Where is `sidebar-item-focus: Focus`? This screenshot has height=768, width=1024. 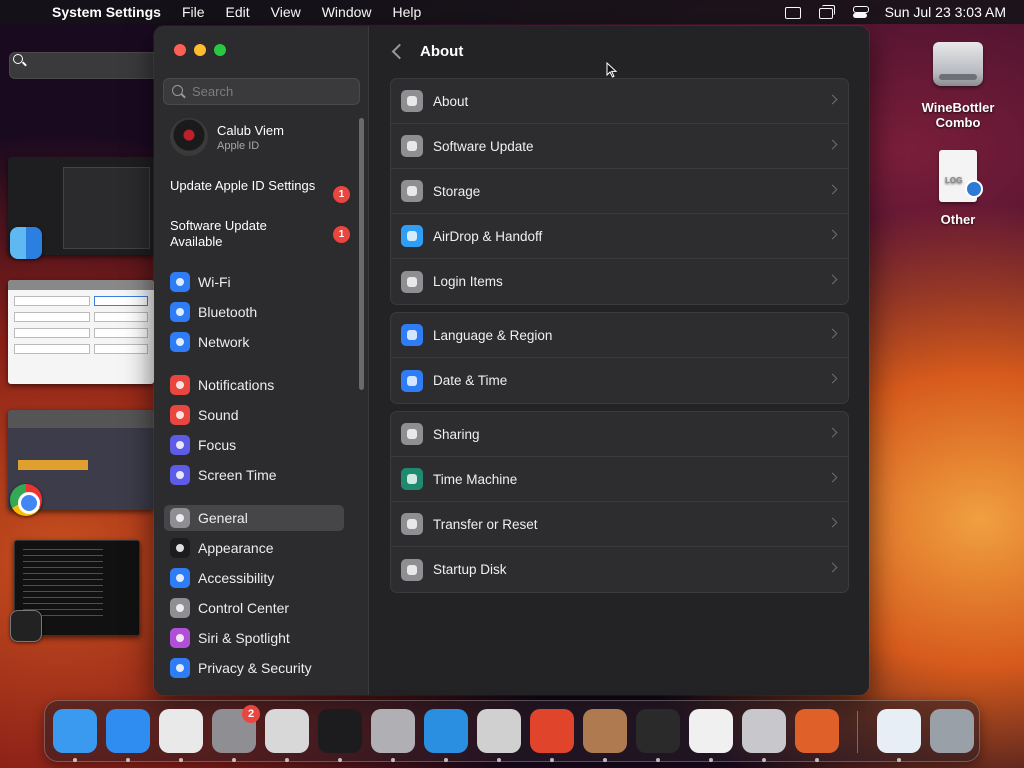
sidebar-item-focus: Focus is located at coordinates (254, 445).